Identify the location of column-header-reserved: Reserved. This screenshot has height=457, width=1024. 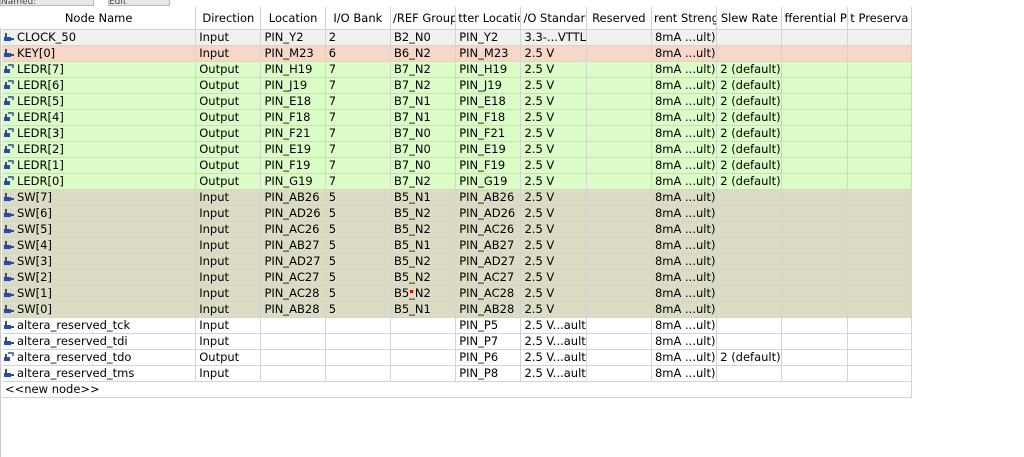
(619, 18).